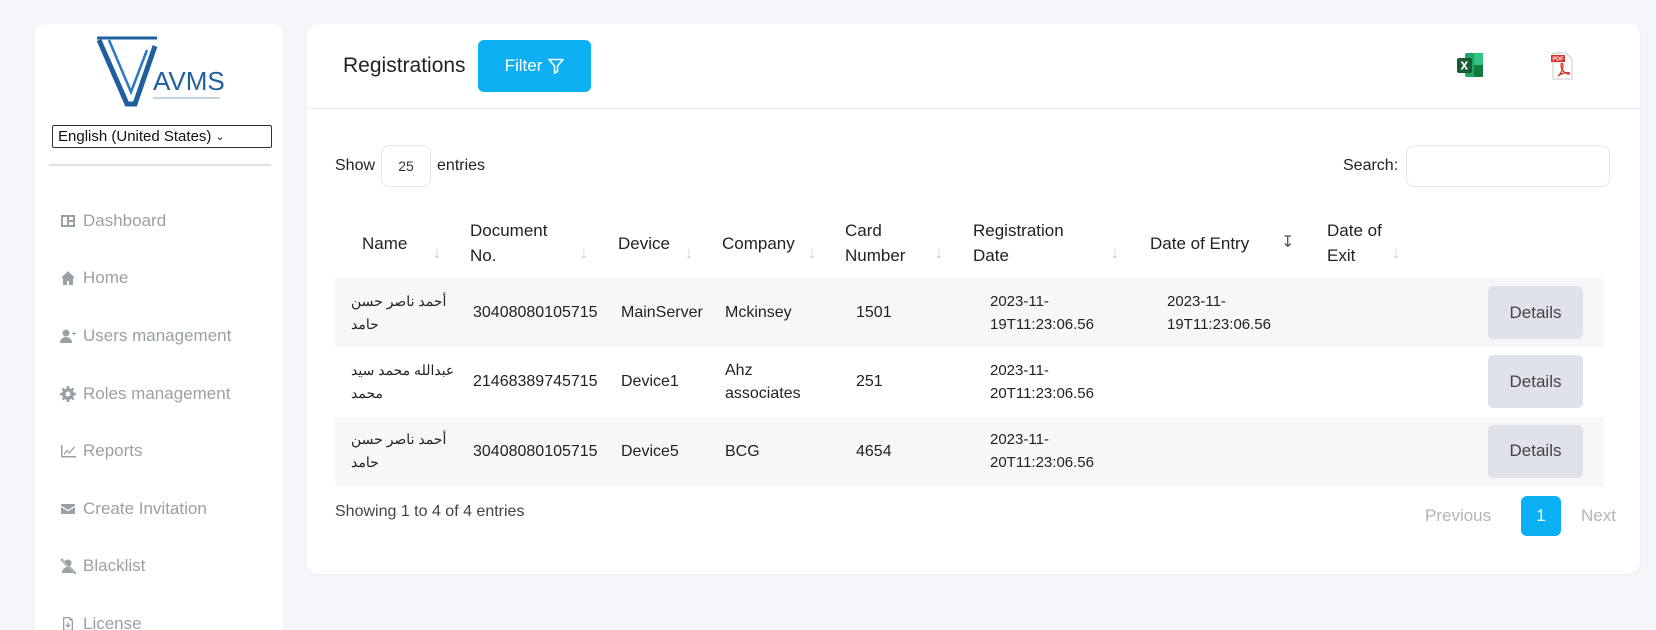 This screenshot has width=1656, height=630. I want to click on column-header-registration-date: Registration Date, so click(1028, 243).